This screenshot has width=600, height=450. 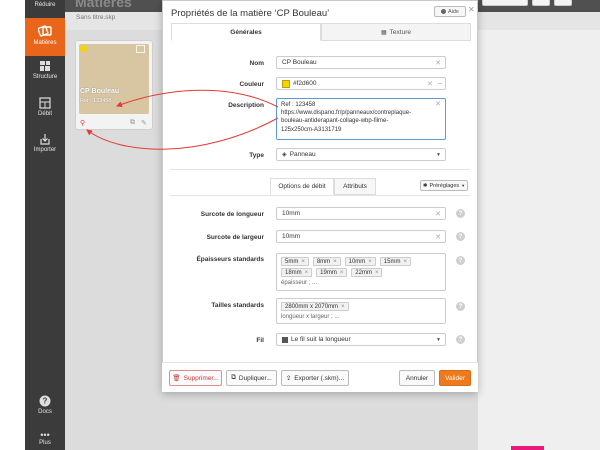 What do you see at coordinates (527, 448) in the screenshot?
I see `status-accent-bar` at bounding box center [527, 448].